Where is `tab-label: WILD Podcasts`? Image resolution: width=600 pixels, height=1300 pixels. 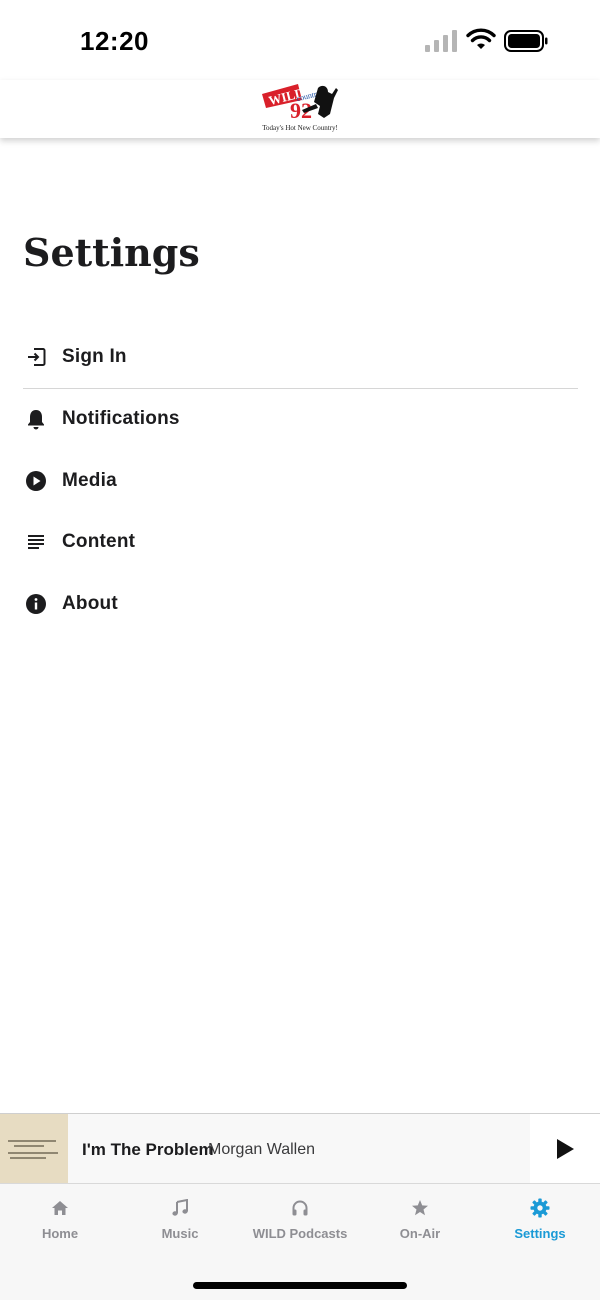 tab-label: WILD Podcasts is located at coordinates (300, 1233).